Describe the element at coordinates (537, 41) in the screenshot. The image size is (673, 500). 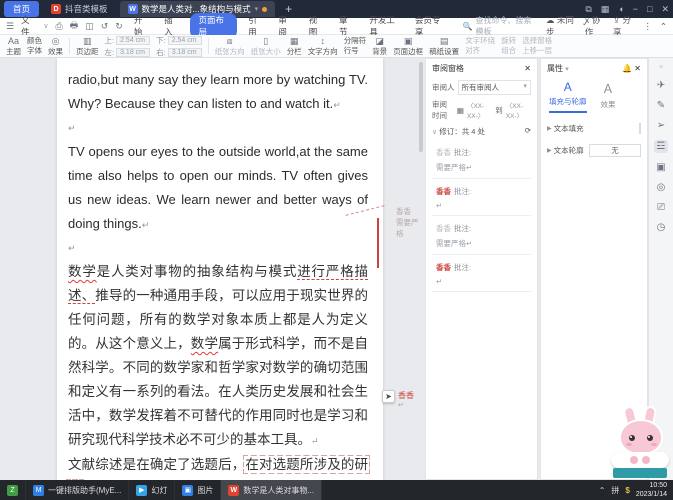
I see `select-pane-button: 选择窗格` at that location.